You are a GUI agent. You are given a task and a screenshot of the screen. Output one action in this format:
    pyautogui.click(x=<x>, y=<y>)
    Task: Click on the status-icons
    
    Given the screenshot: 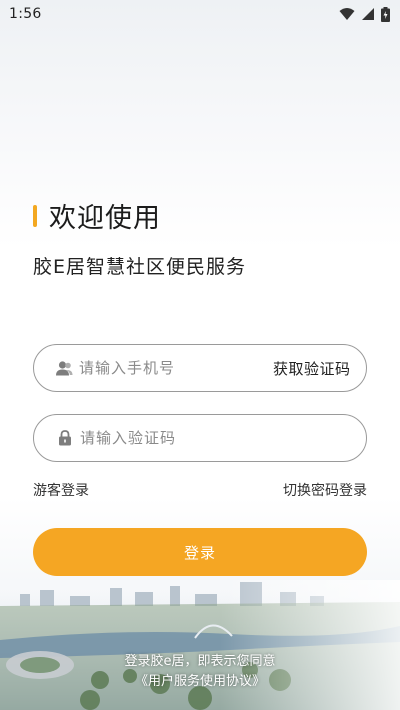 What is the action you would take?
    pyautogui.click(x=364, y=14)
    